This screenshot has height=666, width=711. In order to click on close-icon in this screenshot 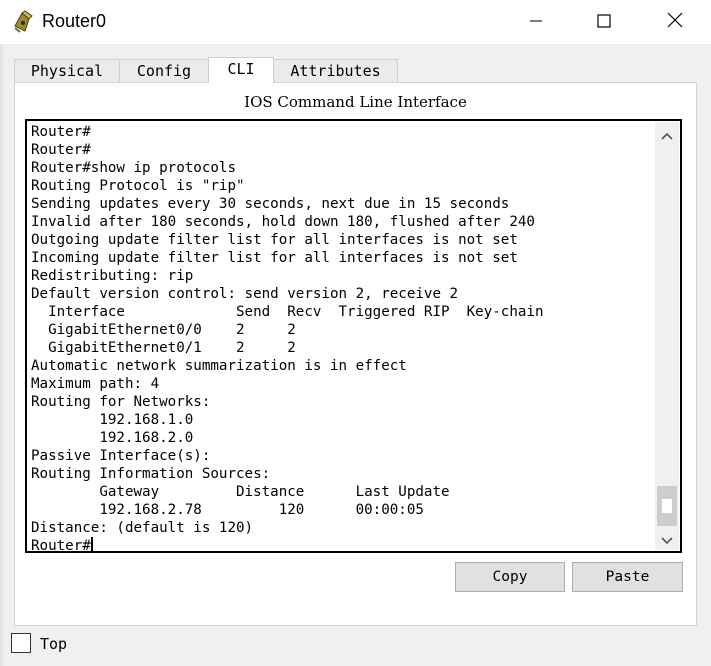, I will do `click(675, 22)`.